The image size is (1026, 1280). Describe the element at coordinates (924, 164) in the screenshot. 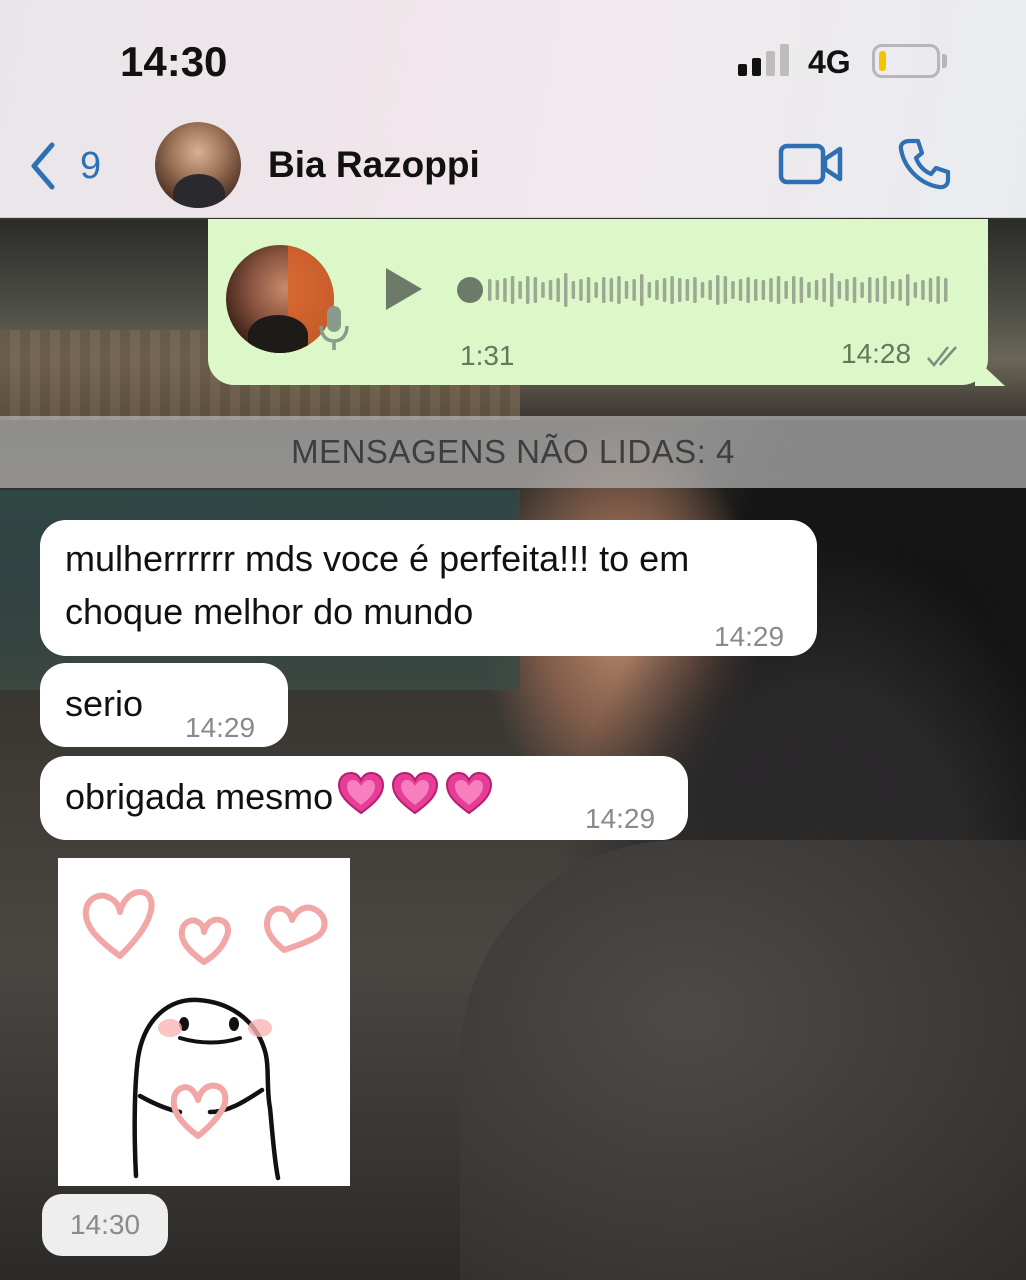

I see `phone-call-icon` at that location.